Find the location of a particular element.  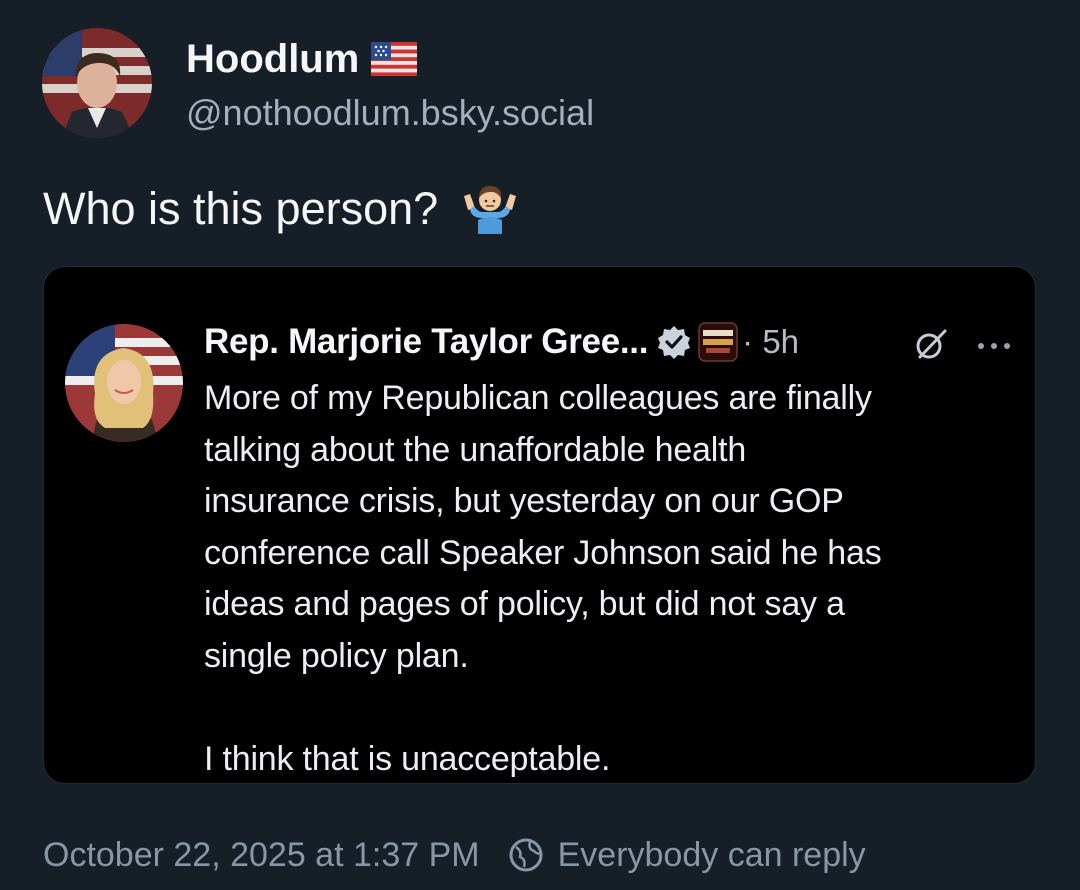

shrug-icon is located at coordinates (490, 210).